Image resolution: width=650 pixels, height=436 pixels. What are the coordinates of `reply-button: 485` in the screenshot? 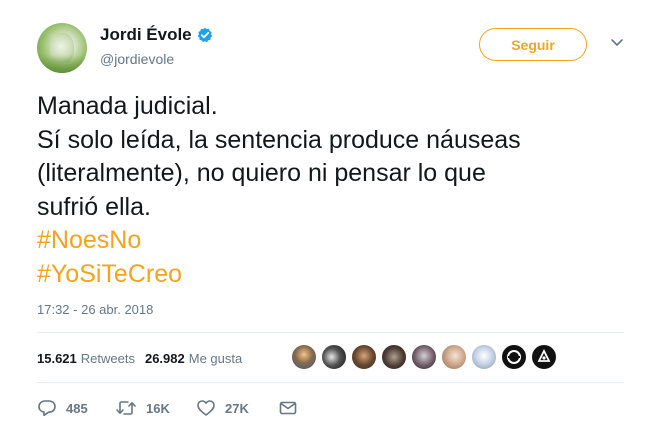 It's located at (76, 408).